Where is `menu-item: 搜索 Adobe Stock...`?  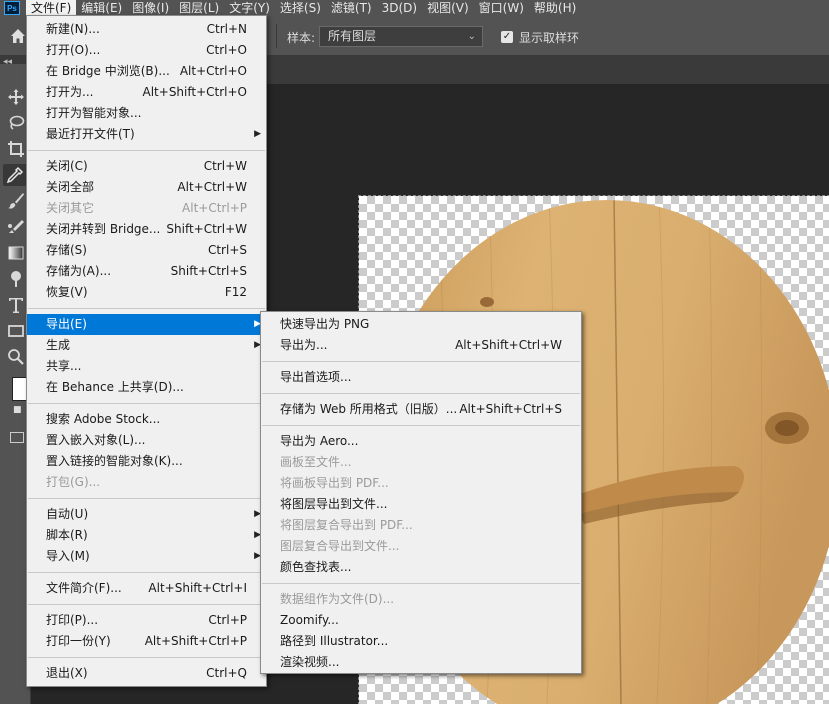 menu-item: 搜索 Adobe Stock... is located at coordinates (146, 419).